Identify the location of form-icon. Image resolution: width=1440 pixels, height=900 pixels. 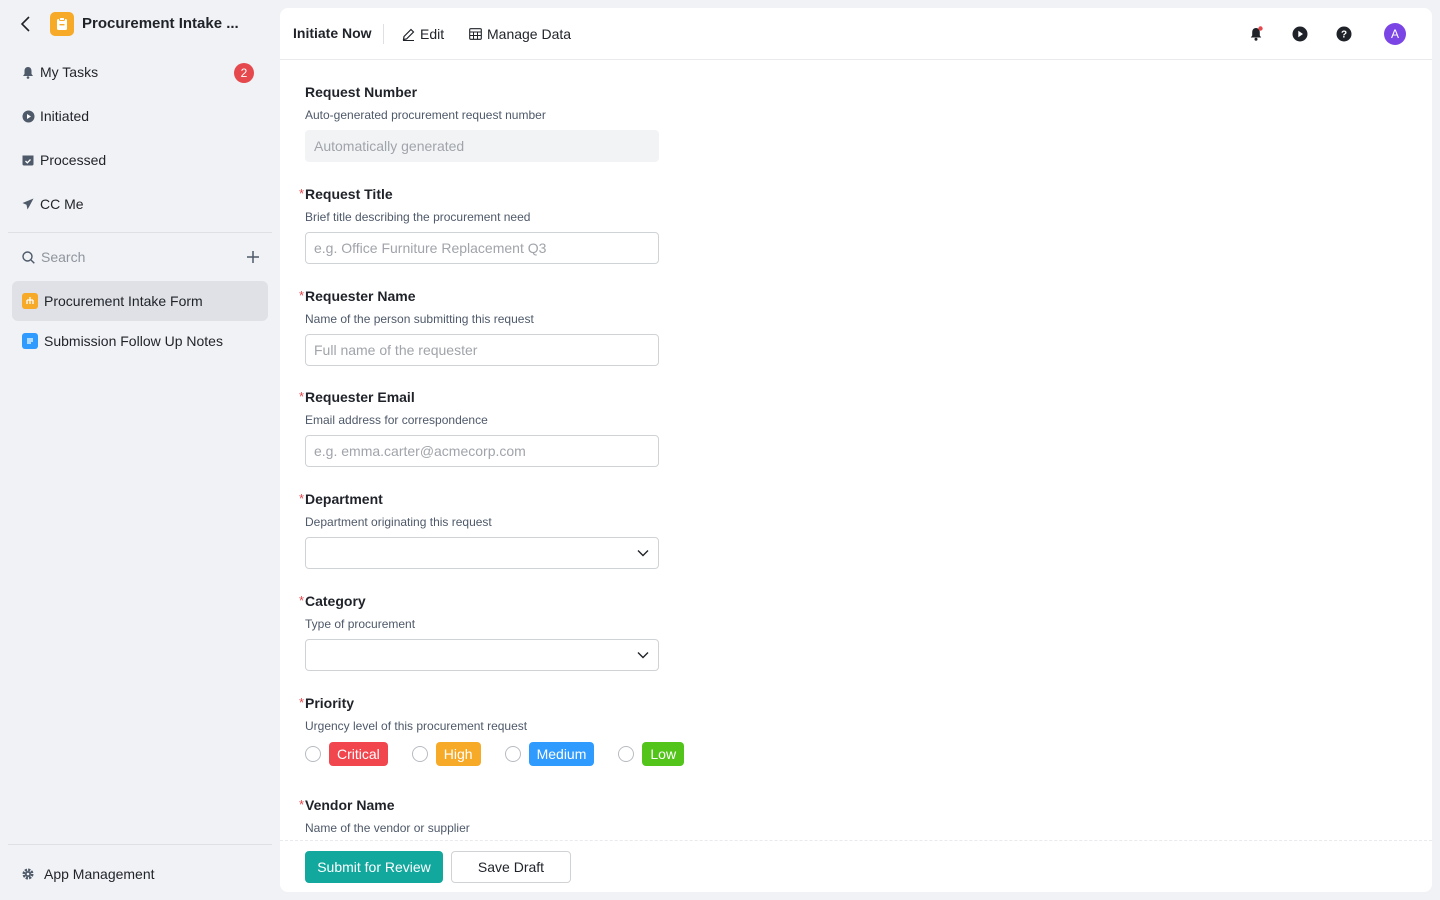
(30, 301).